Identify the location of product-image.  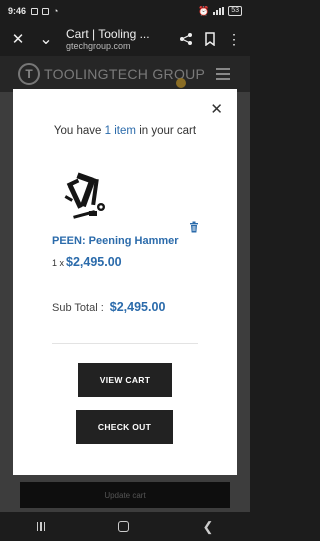
(87, 197).